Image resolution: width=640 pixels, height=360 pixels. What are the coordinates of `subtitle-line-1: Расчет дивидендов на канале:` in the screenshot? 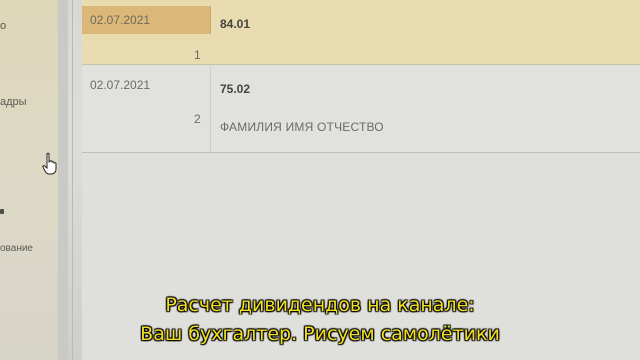 It's located at (320, 305).